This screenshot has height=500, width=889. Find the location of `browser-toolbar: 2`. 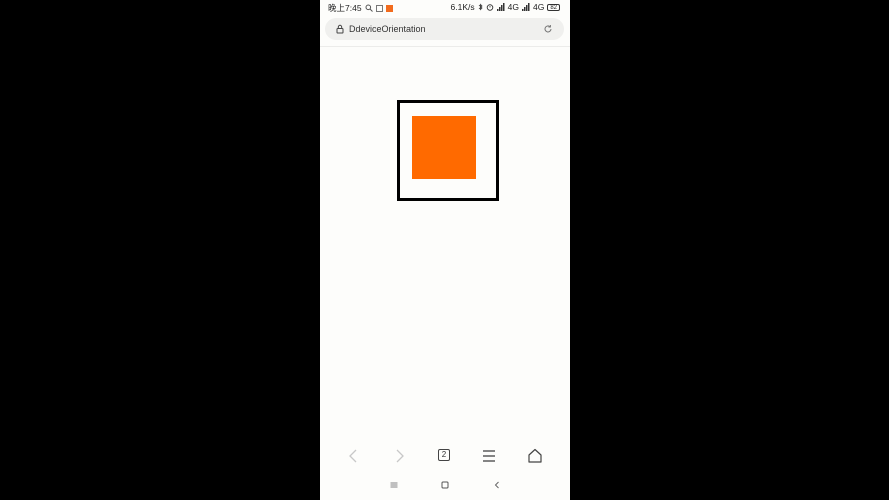

browser-toolbar: 2 is located at coordinates (445, 455).